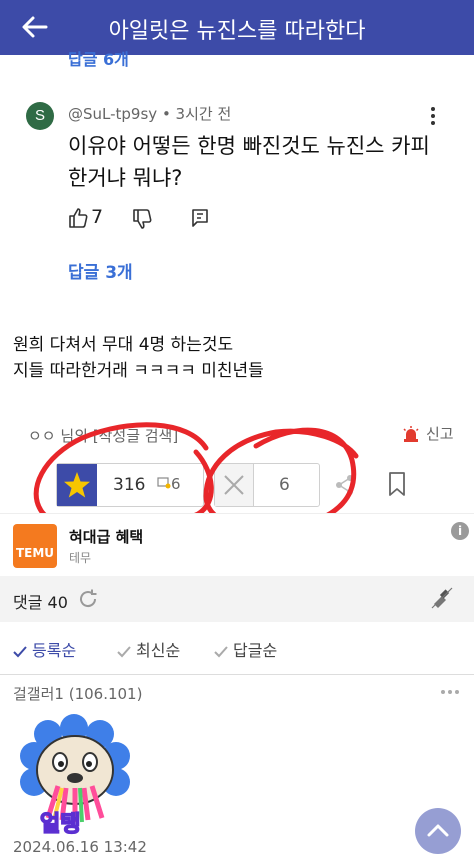 This screenshot has height=858, width=474. Describe the element at coordinates (450, 692) in the screenshot. I see `more-horizontal-icon` at that location.